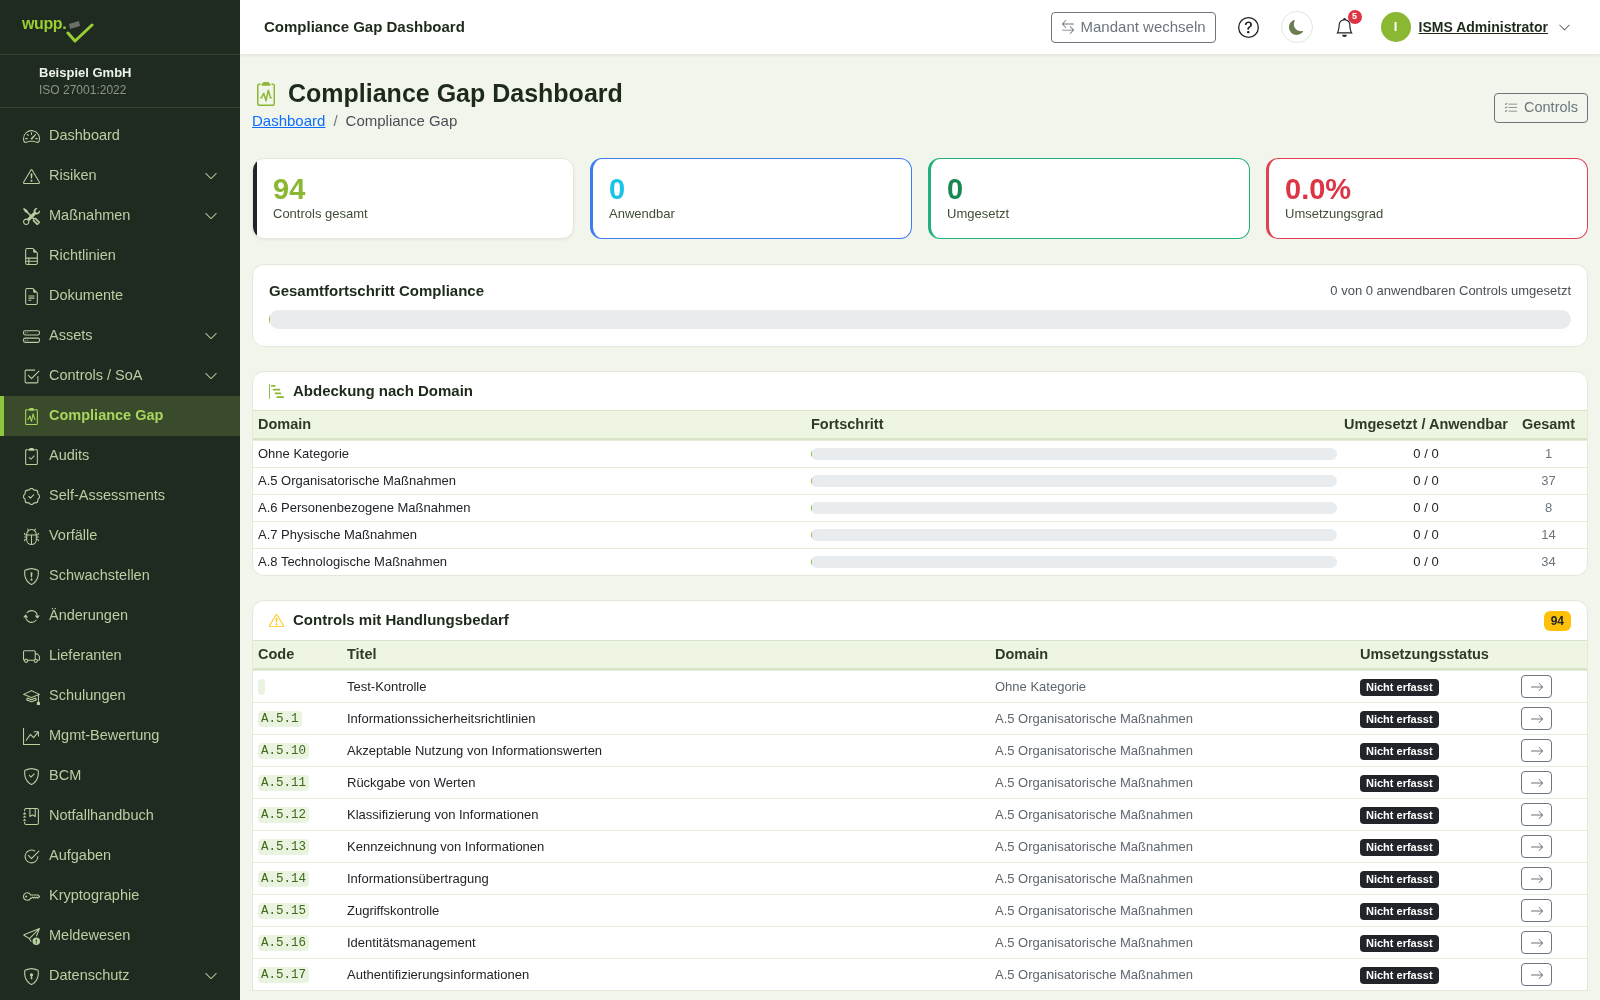 The height and width of the screenshot is (1000, 1600). What do you see at coordinates (31, 616) in the screenshot?
I see `refresh-icon` at bounding box center [31, 616].